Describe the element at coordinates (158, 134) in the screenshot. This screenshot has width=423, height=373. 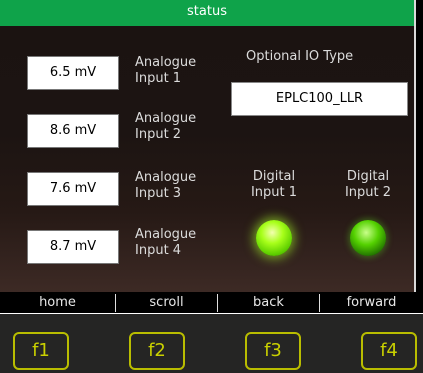
I see `analogue-input-2-label-line2: Input 2` at that location.